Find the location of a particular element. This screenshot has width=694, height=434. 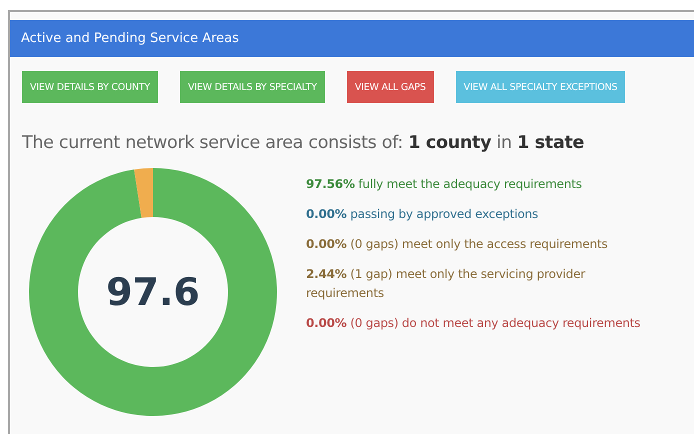

legend-text: 0.00% (0 gaps) meet only the access requirements is located at coordinates (457, 244).